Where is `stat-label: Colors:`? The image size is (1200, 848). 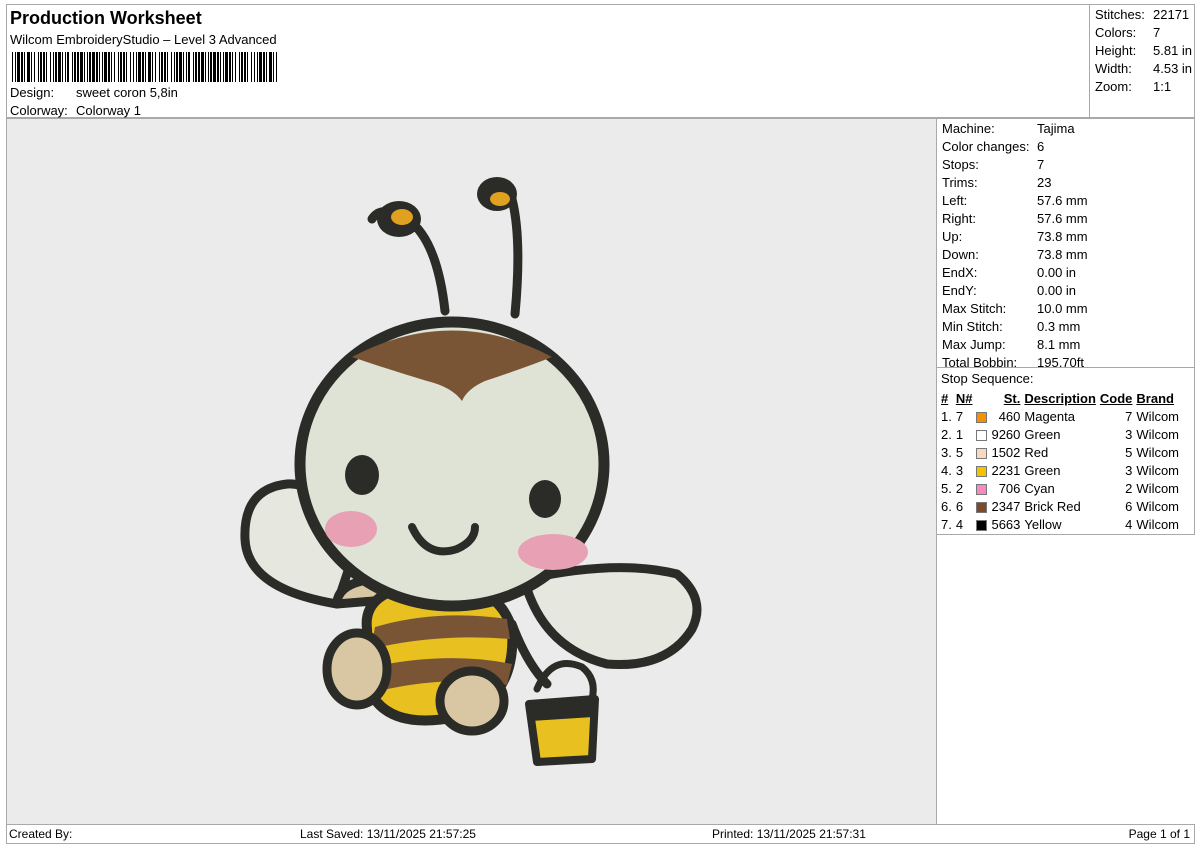
stat-label: Colors: is located at coordinates (1116, 32).